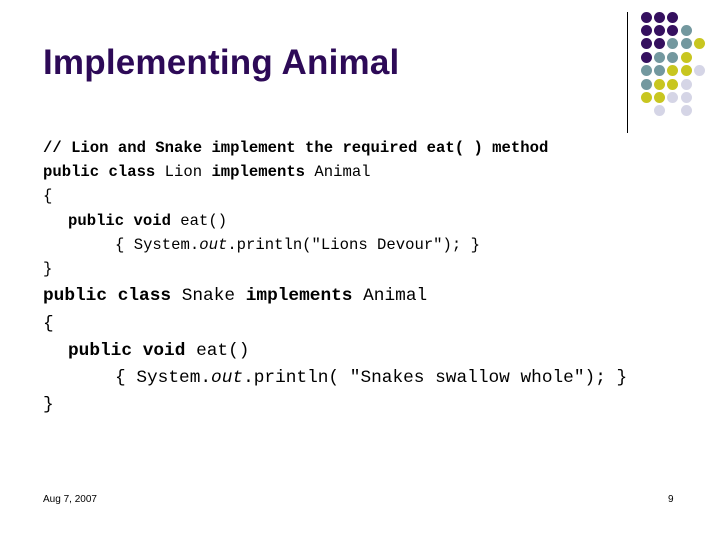 This screenshot has height=540, width=720. Describe the element at coordinates (627, 72) in the screenshot. I see `decorative-vertical-line` at that location.